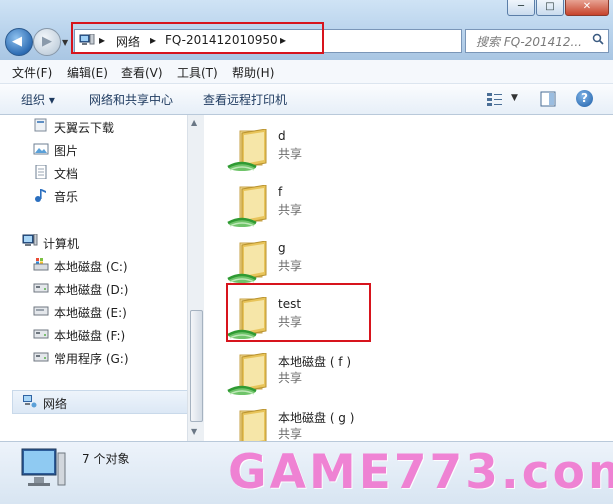 The height and width of the screenshot is (504, 613). I want to click on network-center-button: 网络和共享中心, so click(131, 99).